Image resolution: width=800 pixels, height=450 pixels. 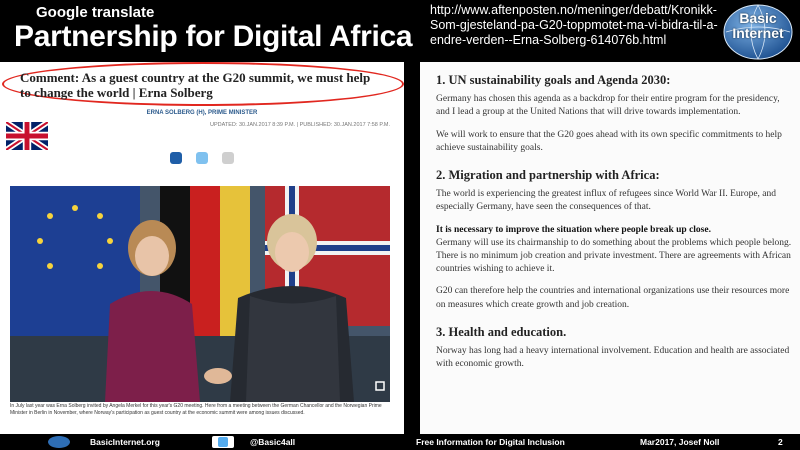 What do you see at coordinates (680, 442) in the screenshot?
I see `footer-date-author: Mar2017, Josef Noll` at bounding box center [680, 442].